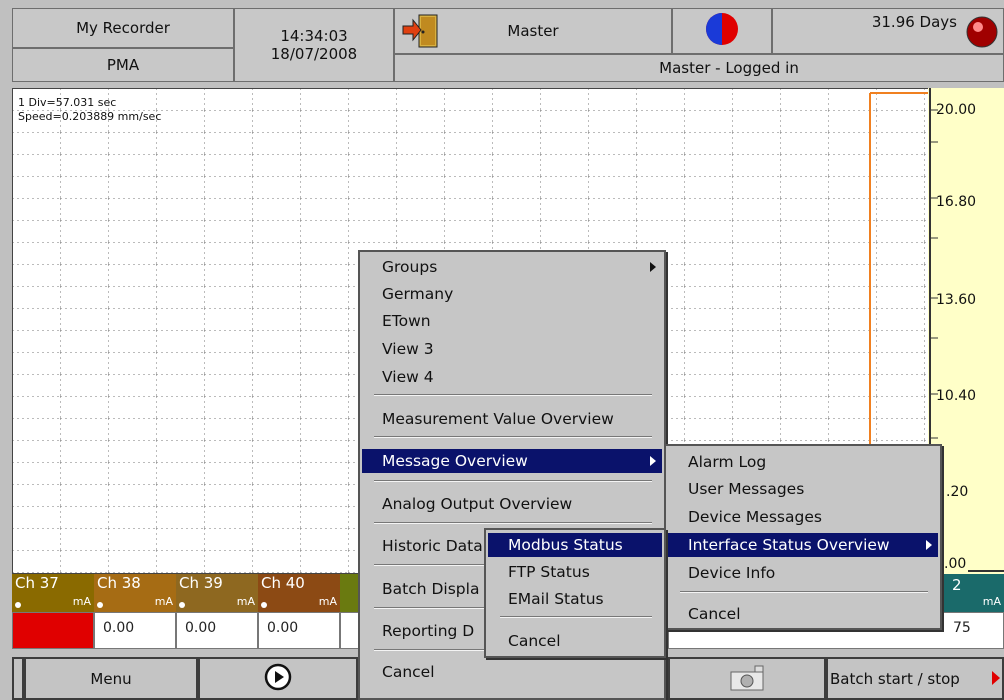  What do you see at coordinates (512, 267) in the screenshot?
I see `menu-item-groups: Groups` at bounding box center [512, 267].